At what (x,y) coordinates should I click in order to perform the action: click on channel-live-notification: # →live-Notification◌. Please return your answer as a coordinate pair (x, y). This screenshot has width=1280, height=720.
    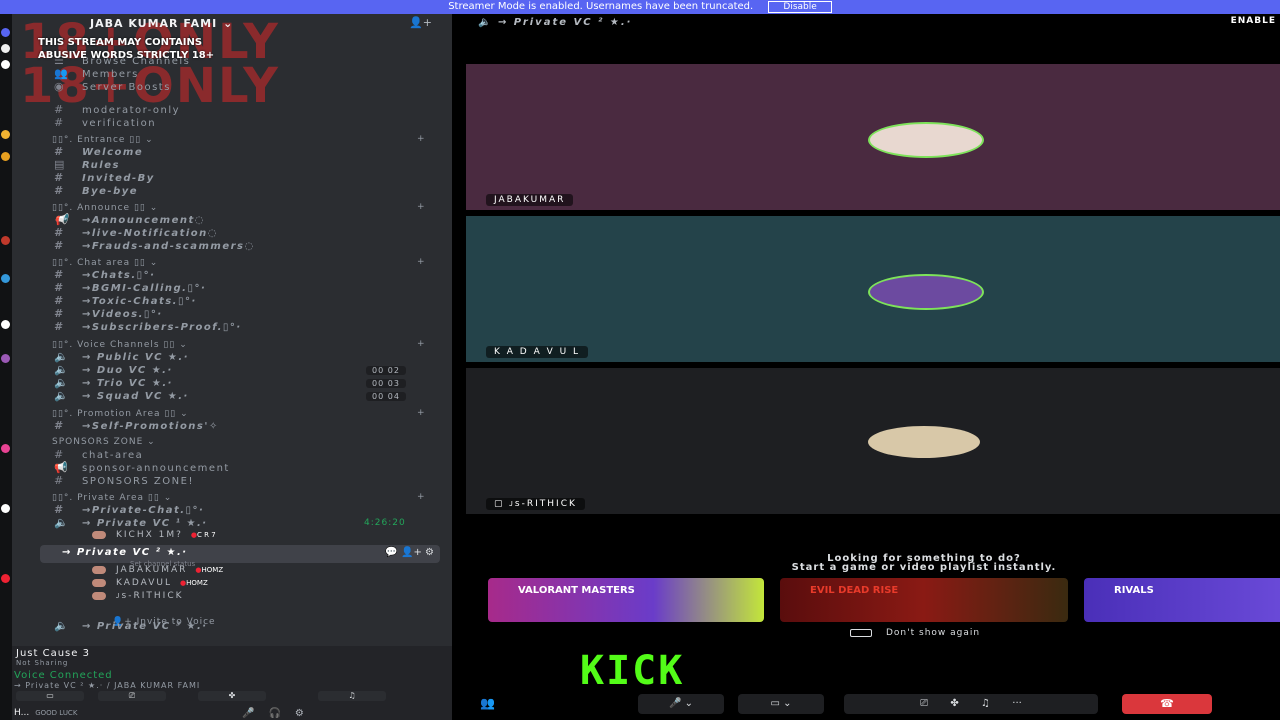
    Looking at the image, I should click on (136, 232).